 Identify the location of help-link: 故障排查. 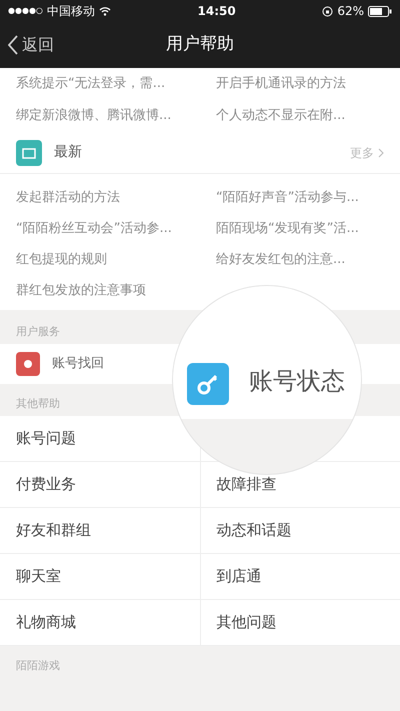
(246, 484).